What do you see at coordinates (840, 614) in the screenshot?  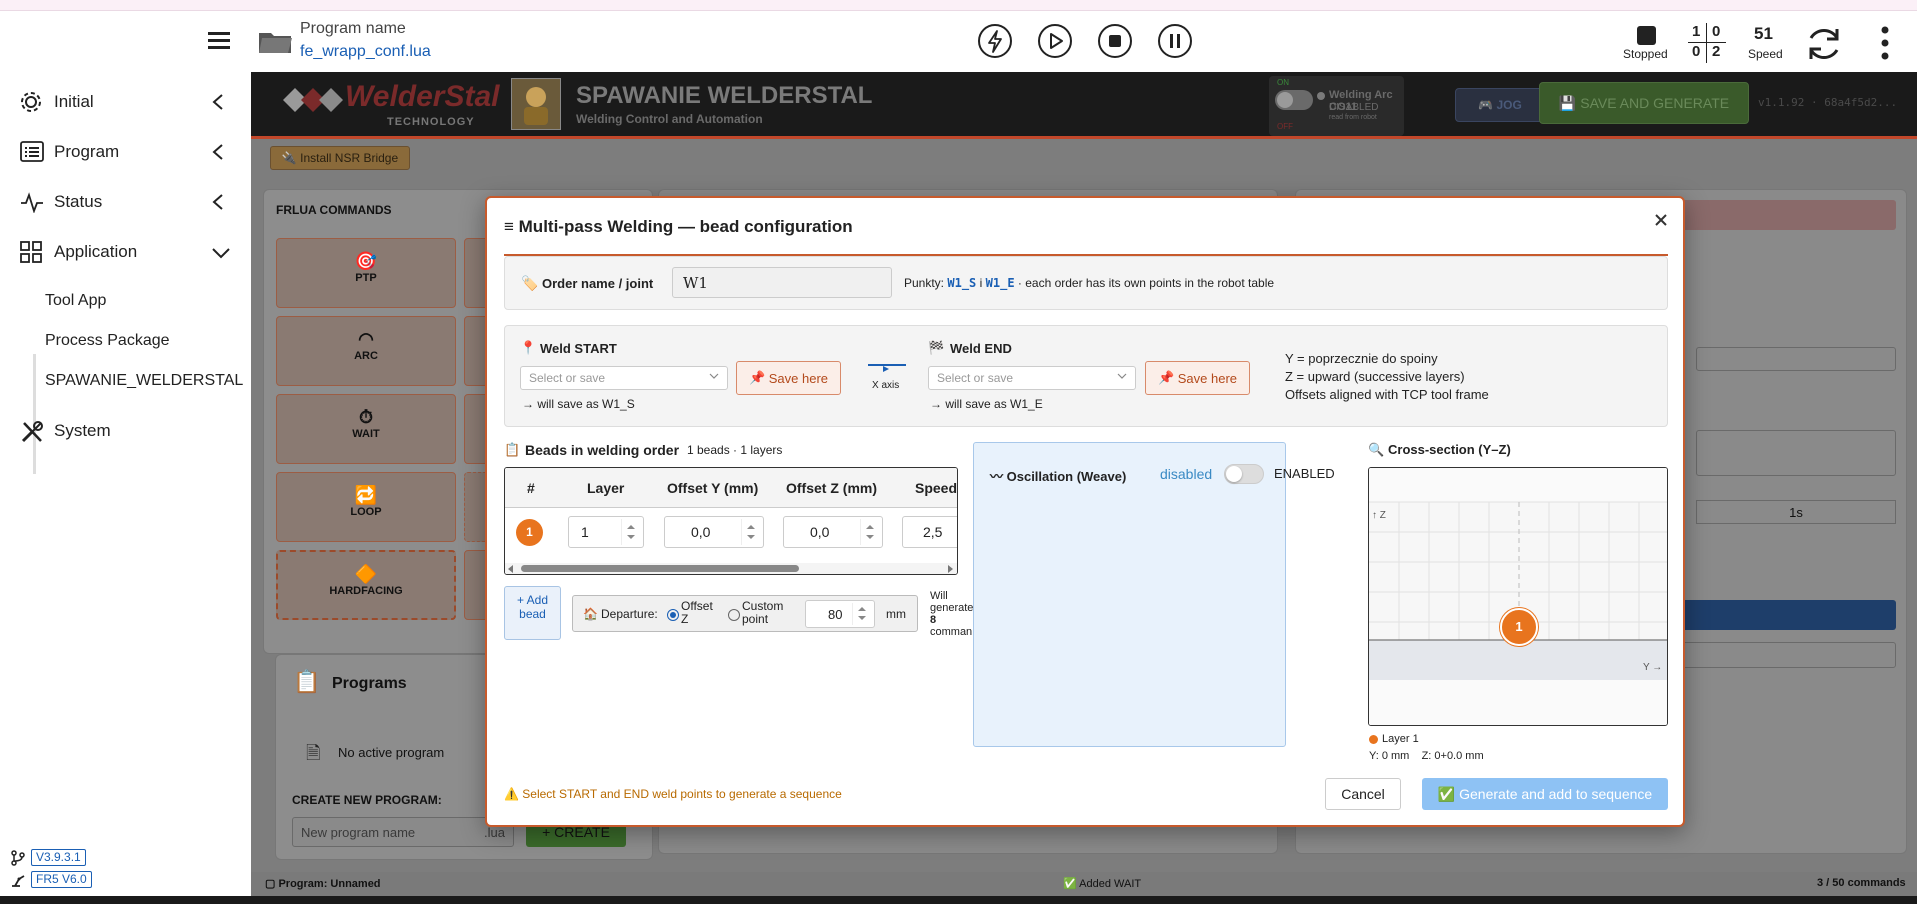 I see `departure-input: 80` at bounding box center [840, 614].